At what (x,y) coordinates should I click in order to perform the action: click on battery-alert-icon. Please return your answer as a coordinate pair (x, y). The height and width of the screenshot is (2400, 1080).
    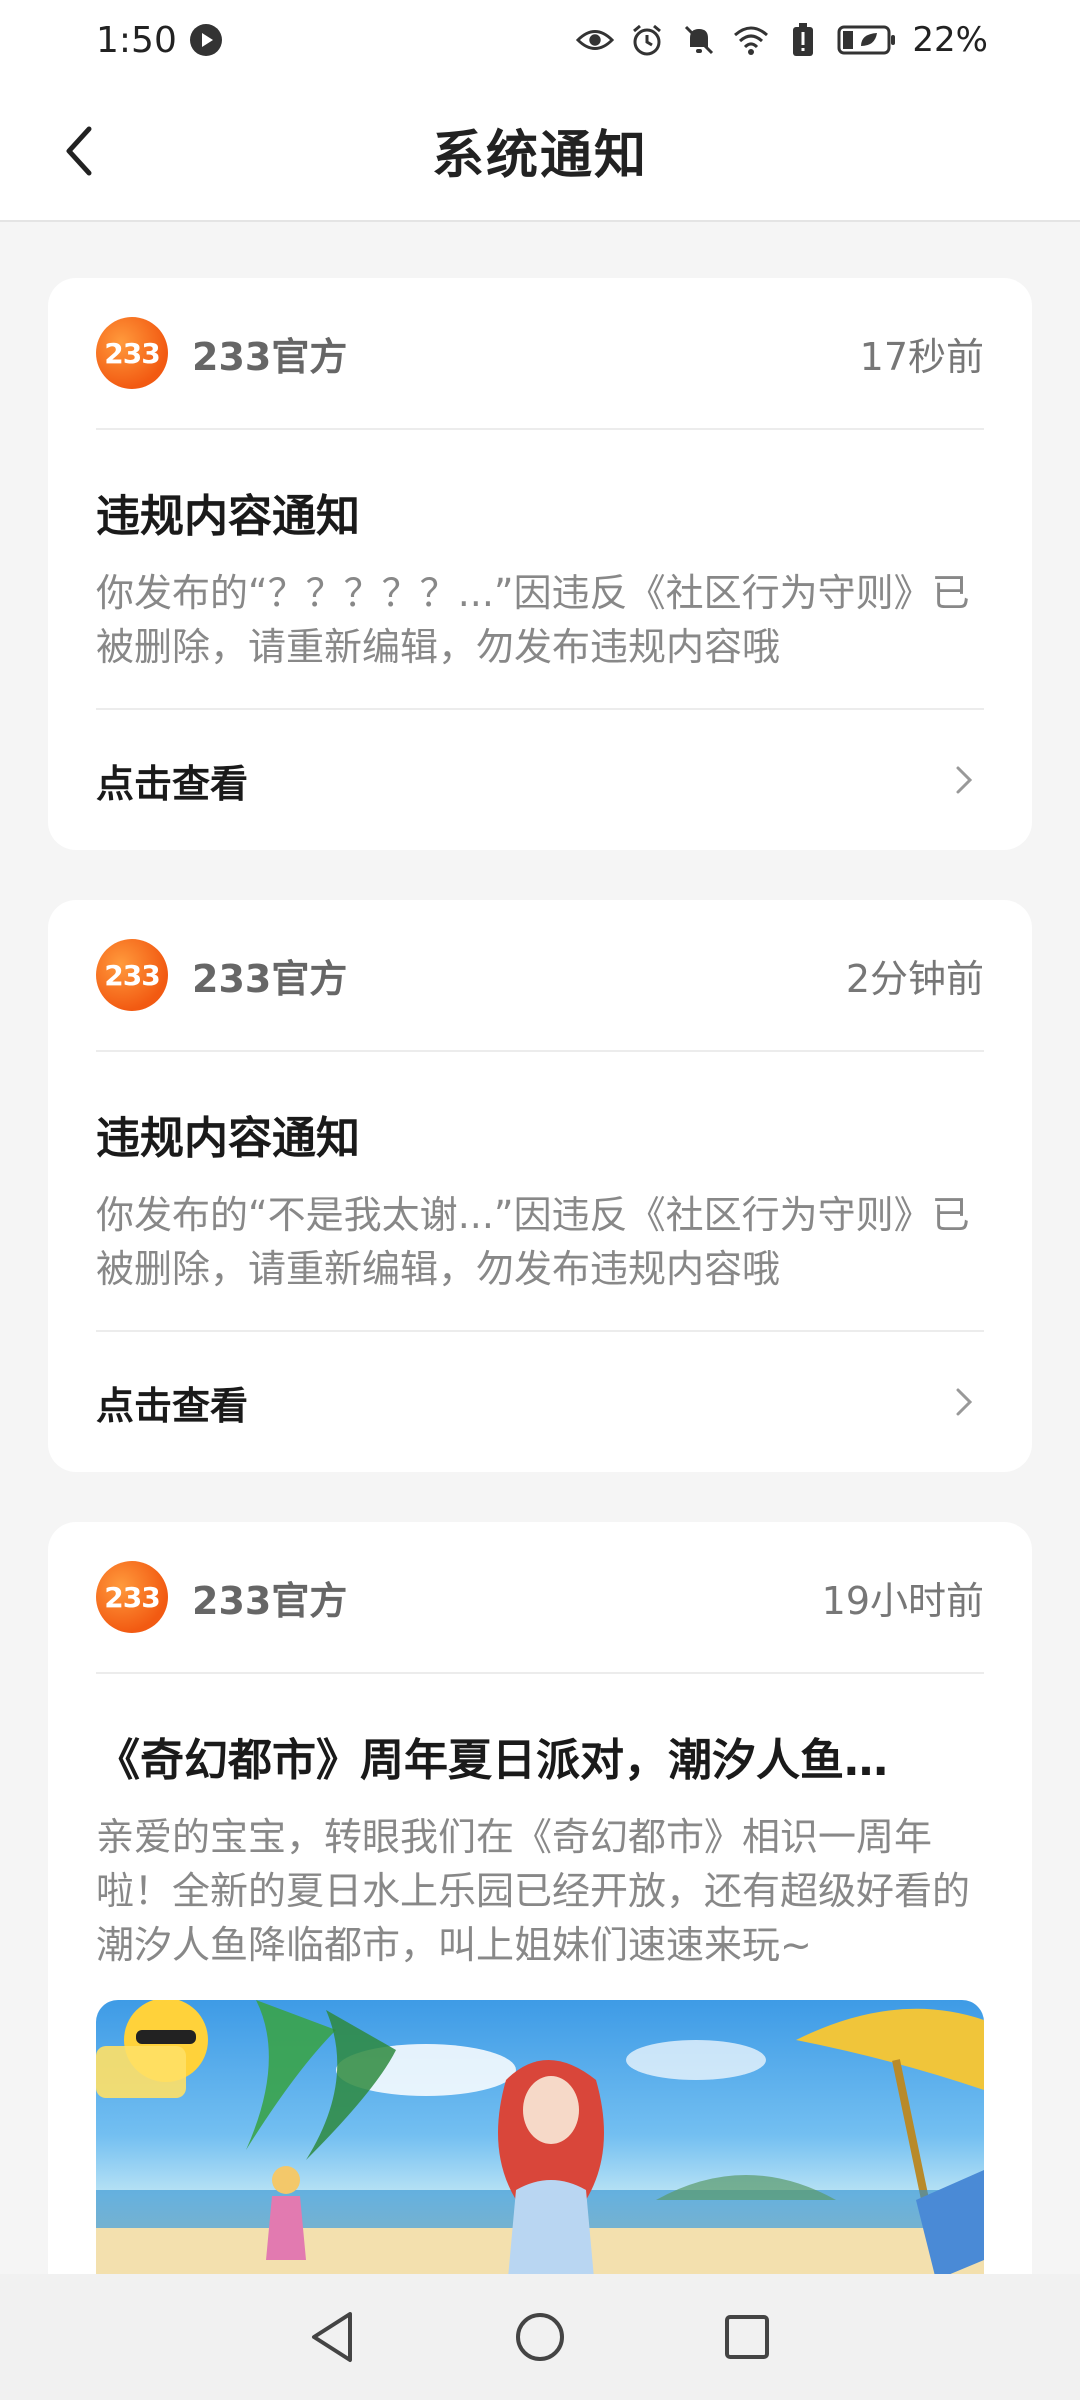
    Looking at the image, I should click on (803, 40).